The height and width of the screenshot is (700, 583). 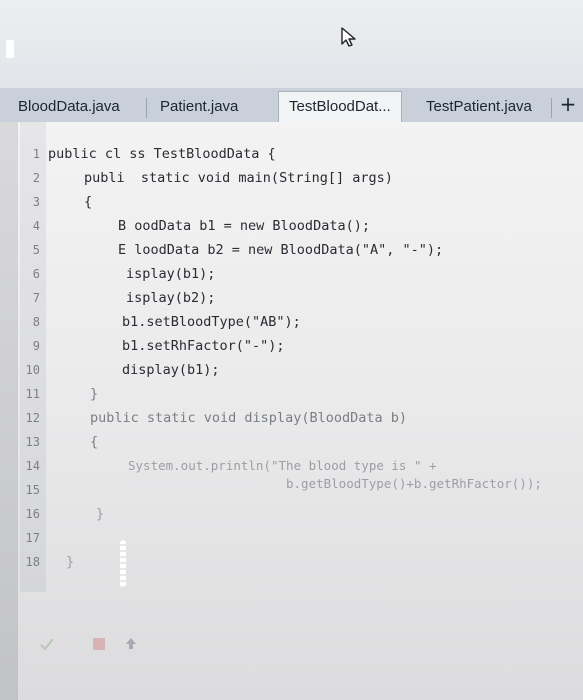 I want to click on line-number: 14, so click(x=32, y=466).